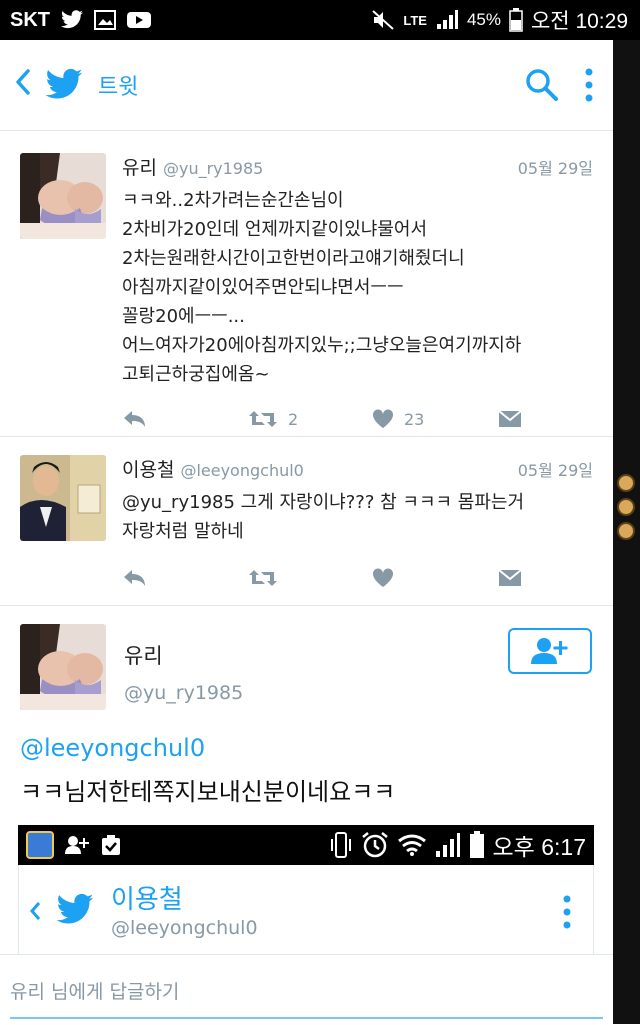  Describe the element at coordinates (233, 200) in the screenshot. I see `tweet-line: ㅋㅋ와..2차가려는순간손님이` at that location.